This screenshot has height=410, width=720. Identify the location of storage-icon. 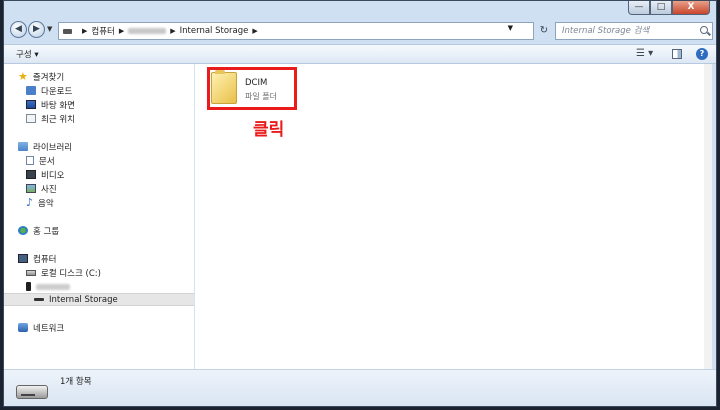
(39, 299).